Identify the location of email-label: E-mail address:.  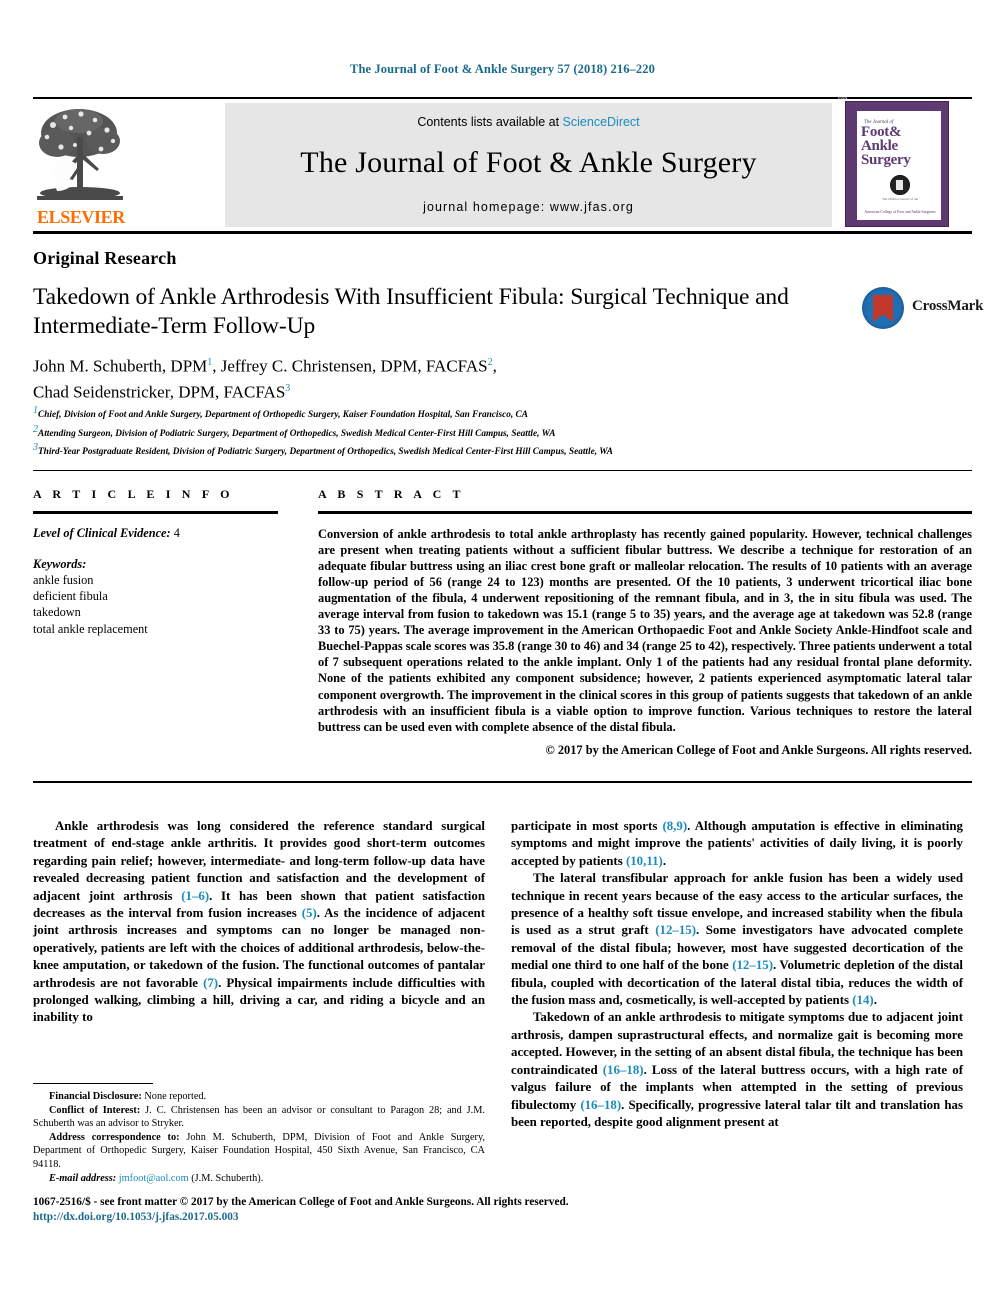
(83, 1178).